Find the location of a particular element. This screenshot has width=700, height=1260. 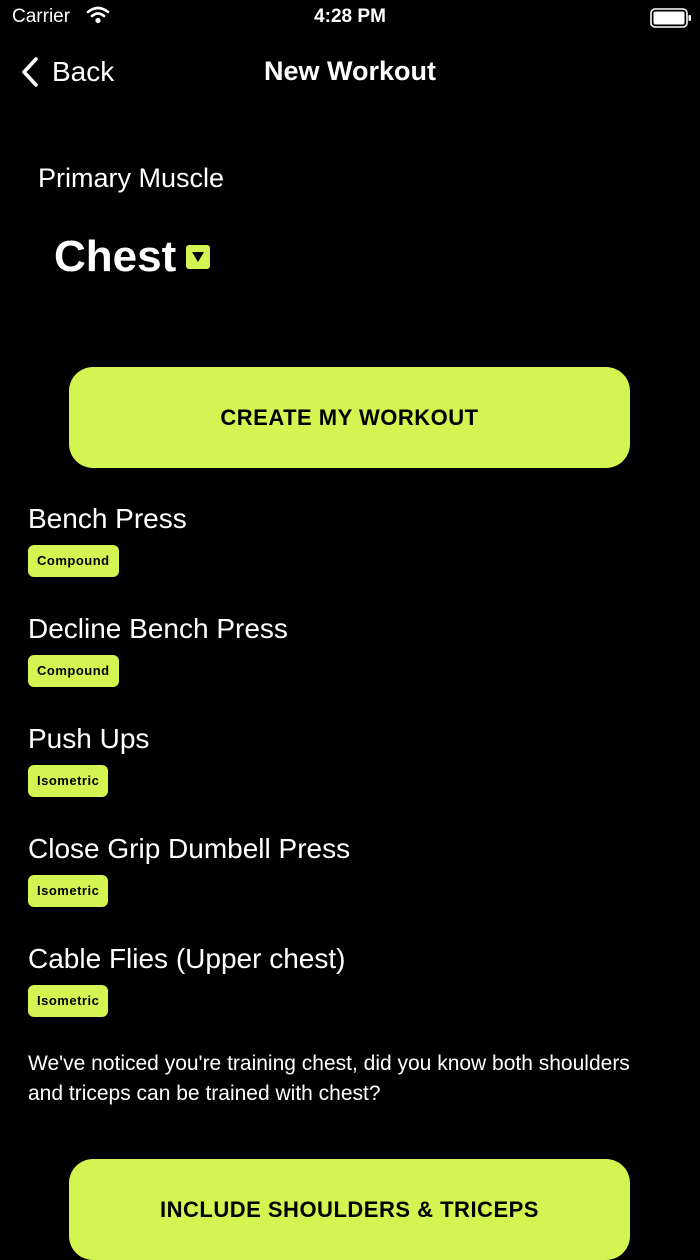

exercise-name: Push Ups is located at coordinates (89, 738).